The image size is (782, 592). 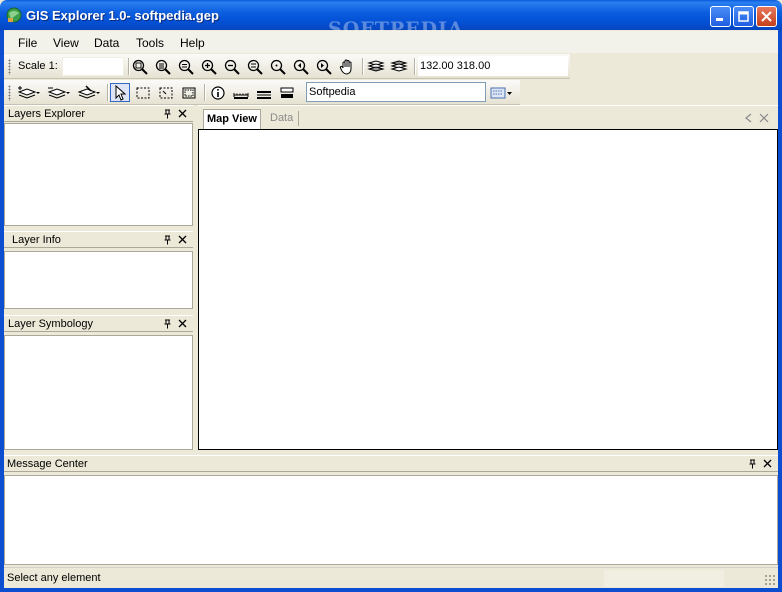 I want to click on polygon-select-icon, so click(x=166, y=92).